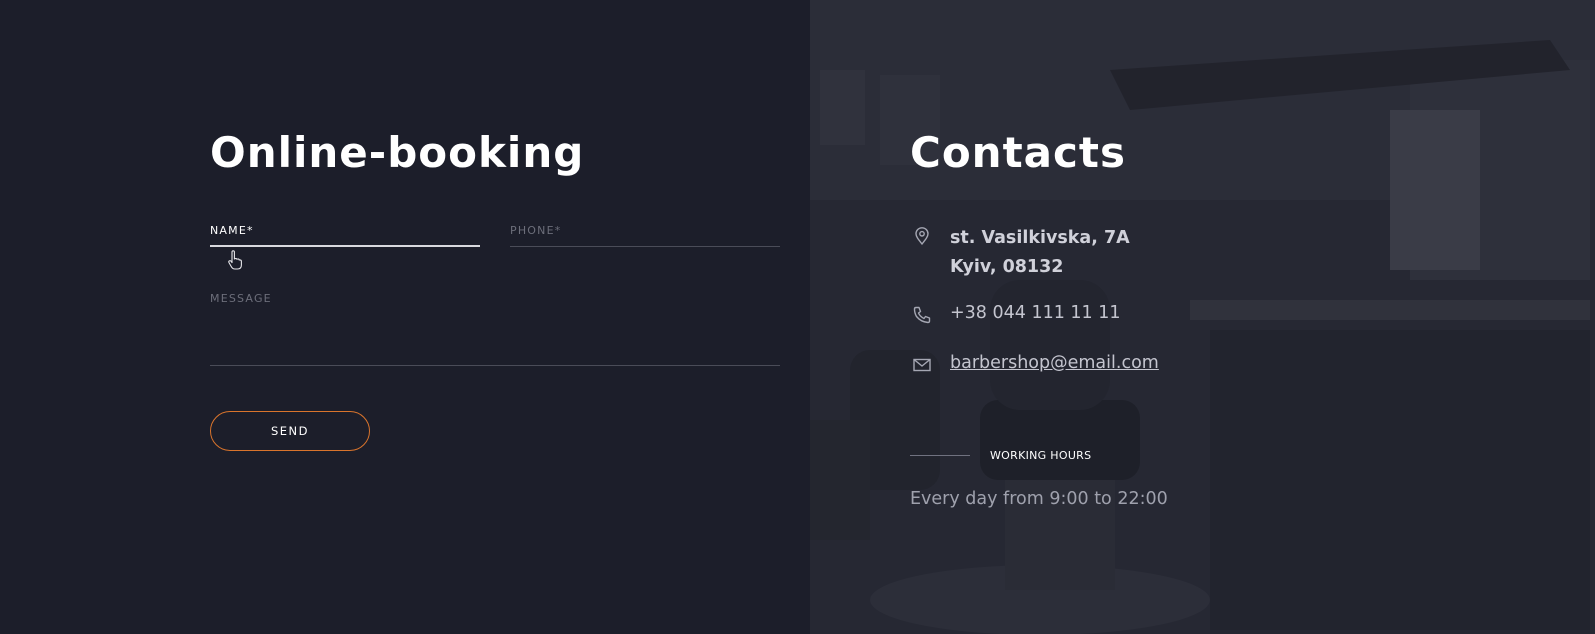 The image size is (1595, 634). Describe the element at coordinates (397, 152) in the screenshot. I see `booking-title: Online-booking` at that location.